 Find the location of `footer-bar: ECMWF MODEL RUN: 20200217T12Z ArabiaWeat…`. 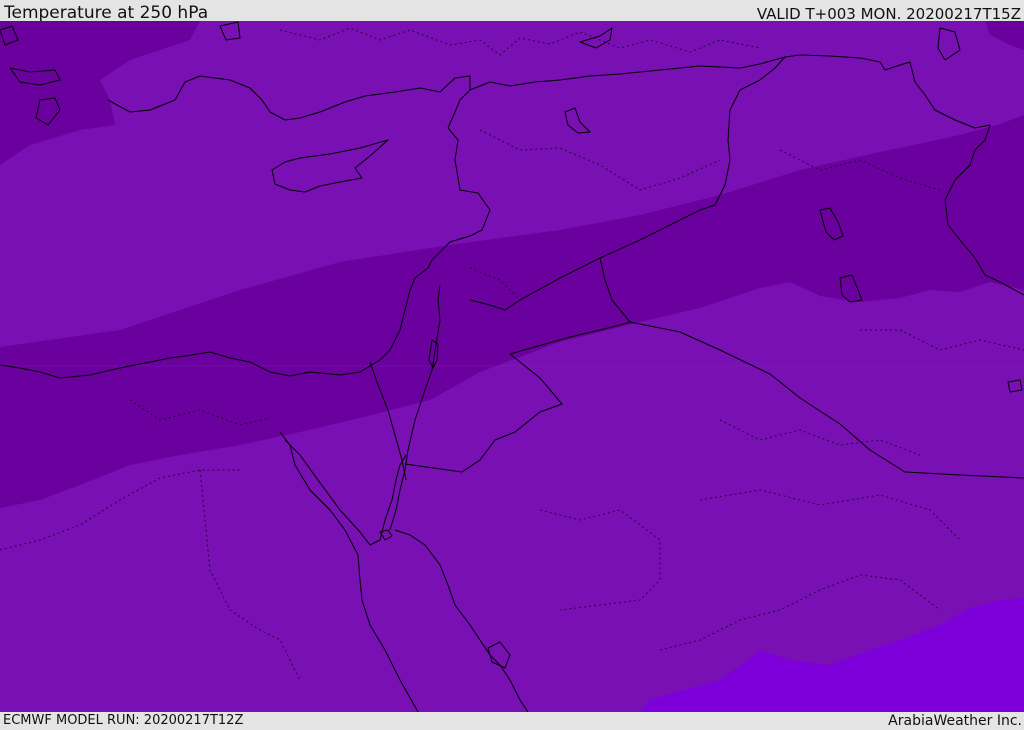

footer-bar: ECMWF MODEL RUN: 20200217T12Z ArabiaWeat… is located at coordinates (512, 720).